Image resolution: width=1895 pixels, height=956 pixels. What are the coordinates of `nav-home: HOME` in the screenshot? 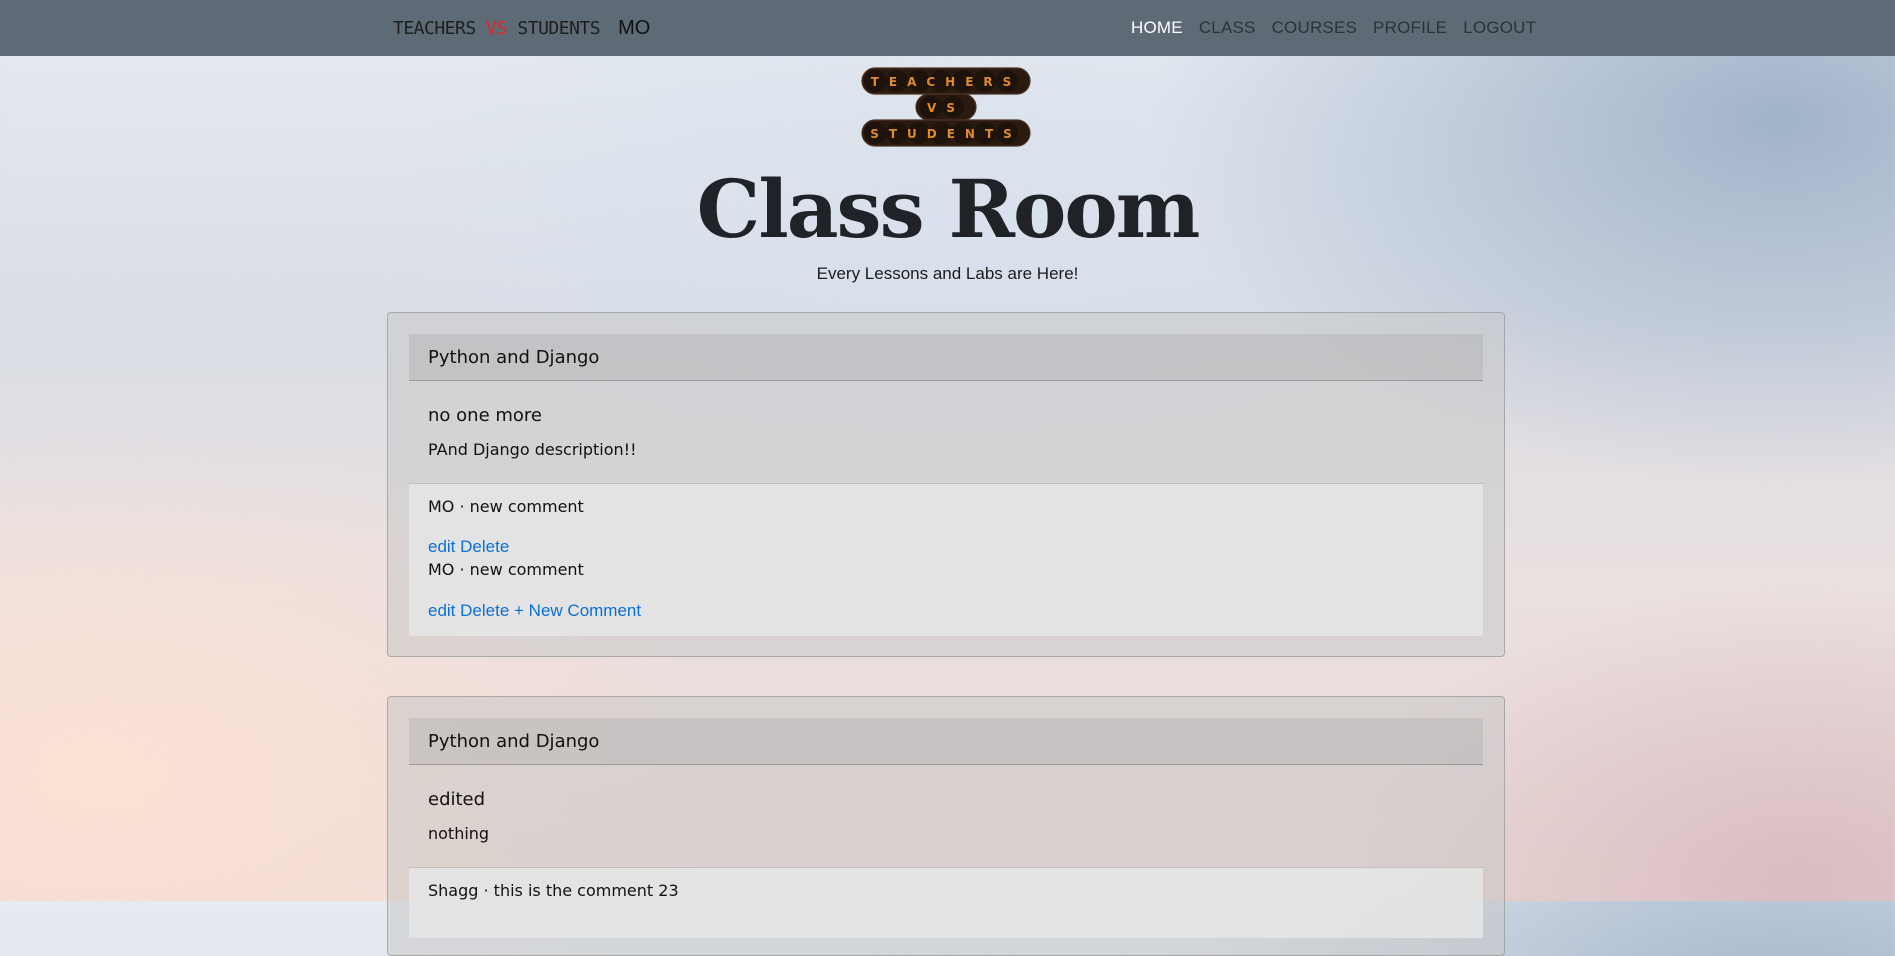 It's located at (1157, 28).